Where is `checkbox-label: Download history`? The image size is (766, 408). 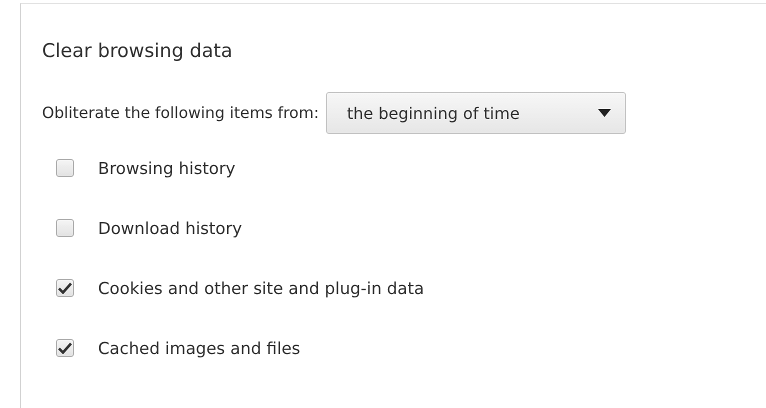 checkbox-label: Download history is located at coordinates (170, 228).